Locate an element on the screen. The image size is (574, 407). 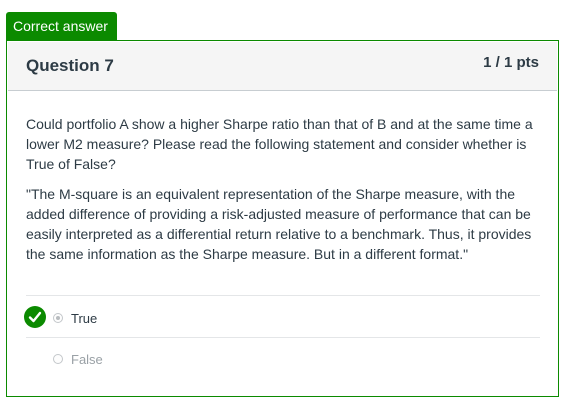
question-header: Question 7 1 / 1 pts is located at coordinates (282, 66).